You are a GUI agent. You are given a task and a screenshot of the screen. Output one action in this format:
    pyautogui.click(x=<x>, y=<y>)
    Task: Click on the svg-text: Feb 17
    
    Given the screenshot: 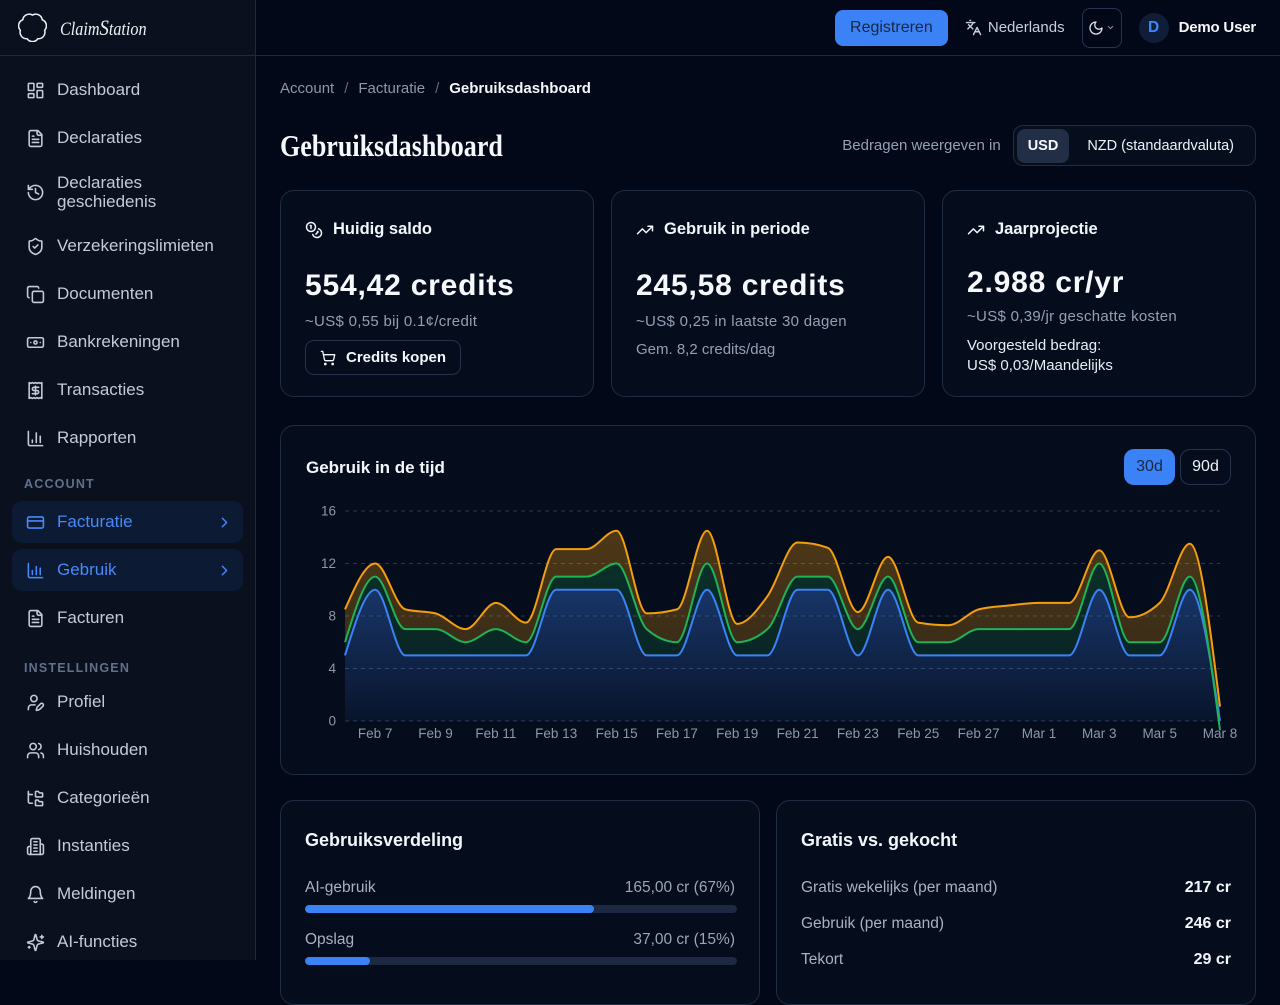 What is the action you would take?
    pyautogui.click(x=677, y=733)
    